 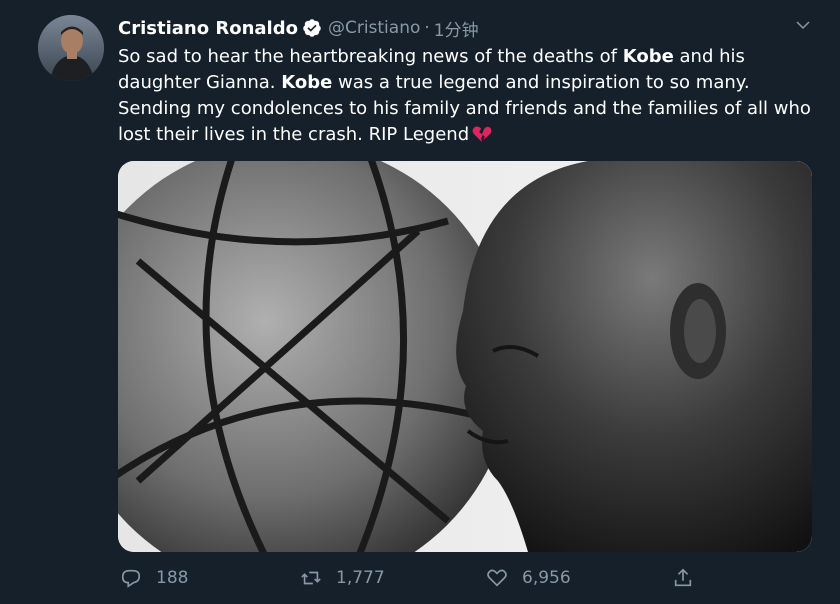 What do you see at coordinates (683, 577) in the screenshot?
I see `share-icon` at bounding box center [683, 577].